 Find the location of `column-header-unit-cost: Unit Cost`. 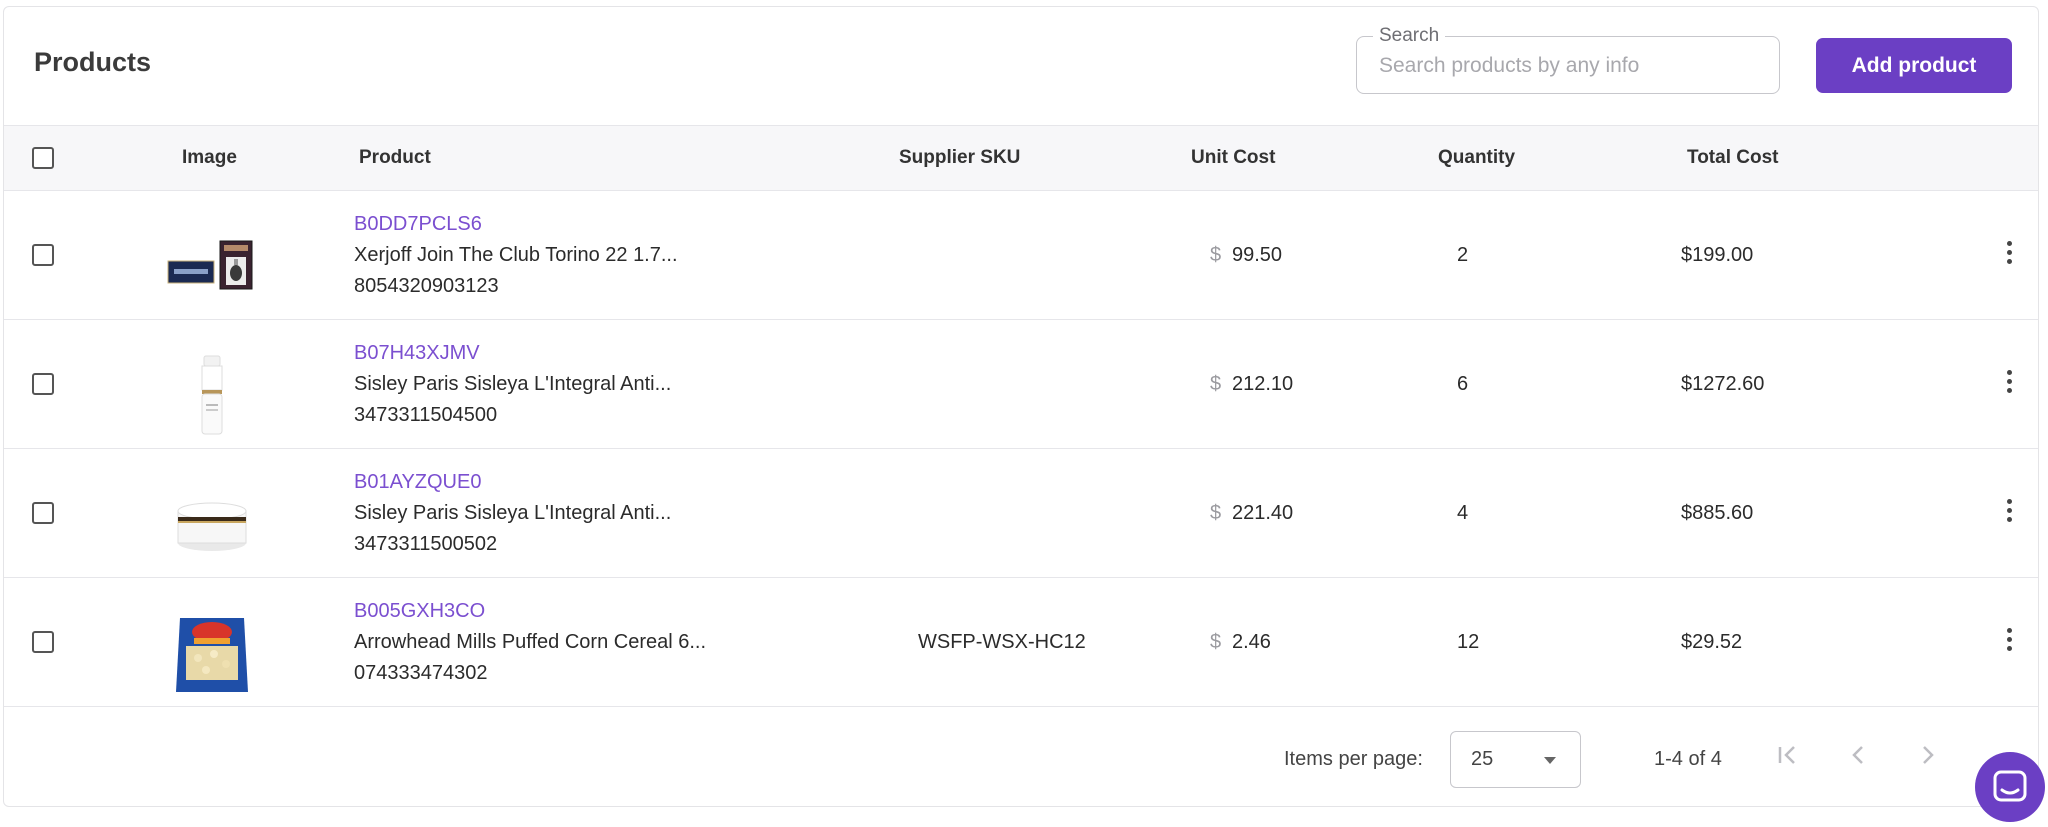

column-header-unit-cost: Unit Cost is located at coordinates (1233, 158).